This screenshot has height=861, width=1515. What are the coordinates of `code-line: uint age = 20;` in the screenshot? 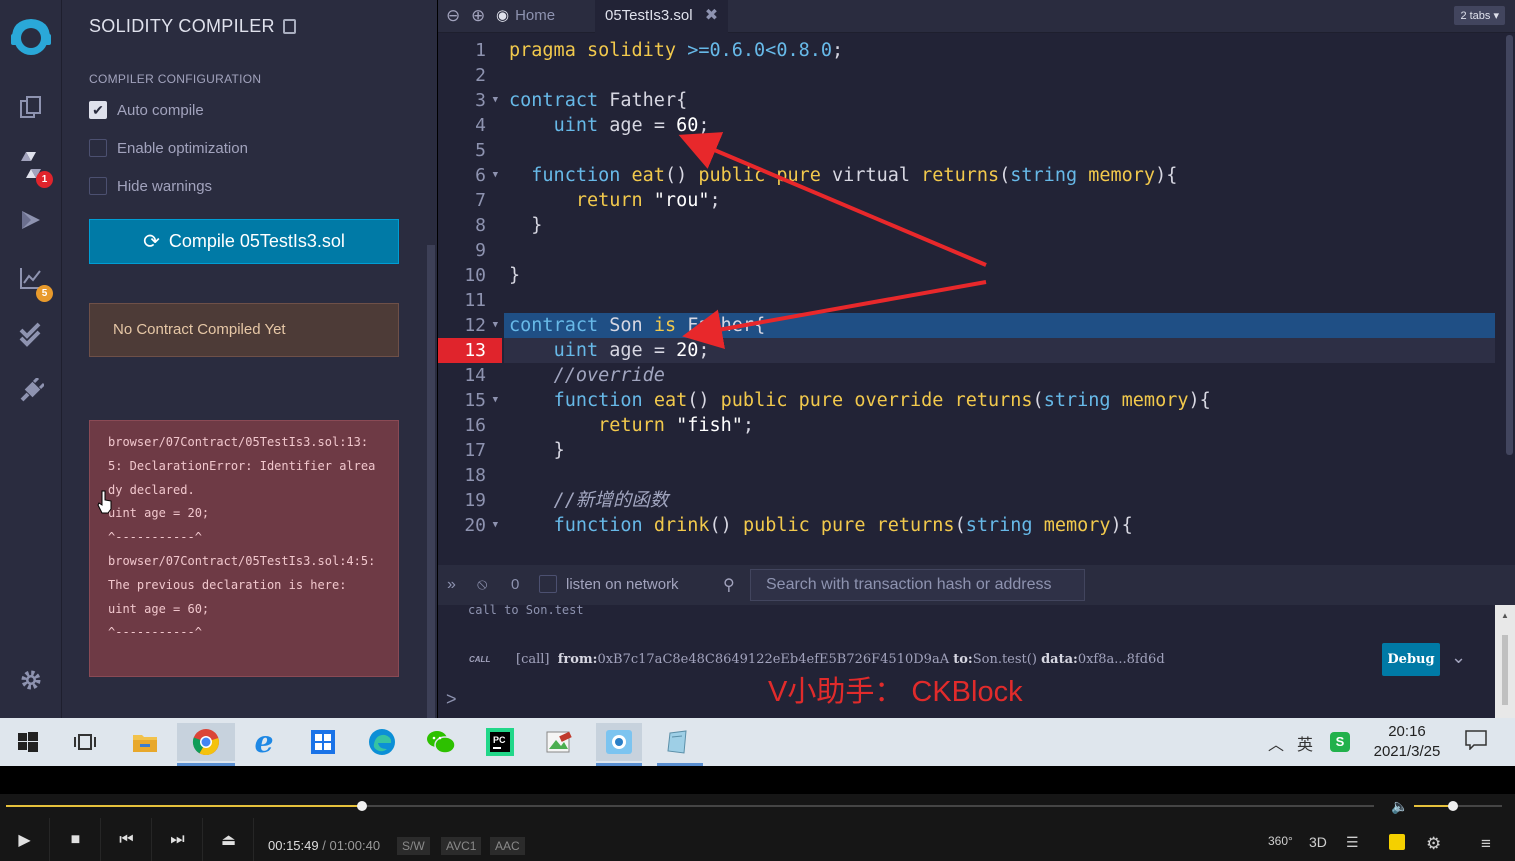 It's located at (631, 350).